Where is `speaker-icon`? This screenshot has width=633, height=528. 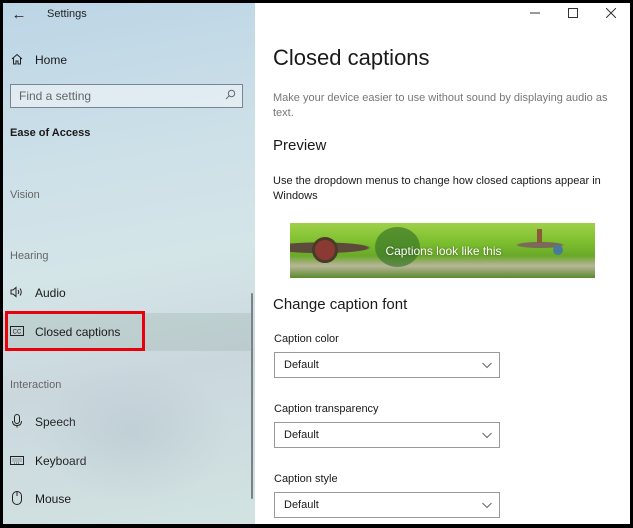
speaker-icon is located at coordinates (17, 293).